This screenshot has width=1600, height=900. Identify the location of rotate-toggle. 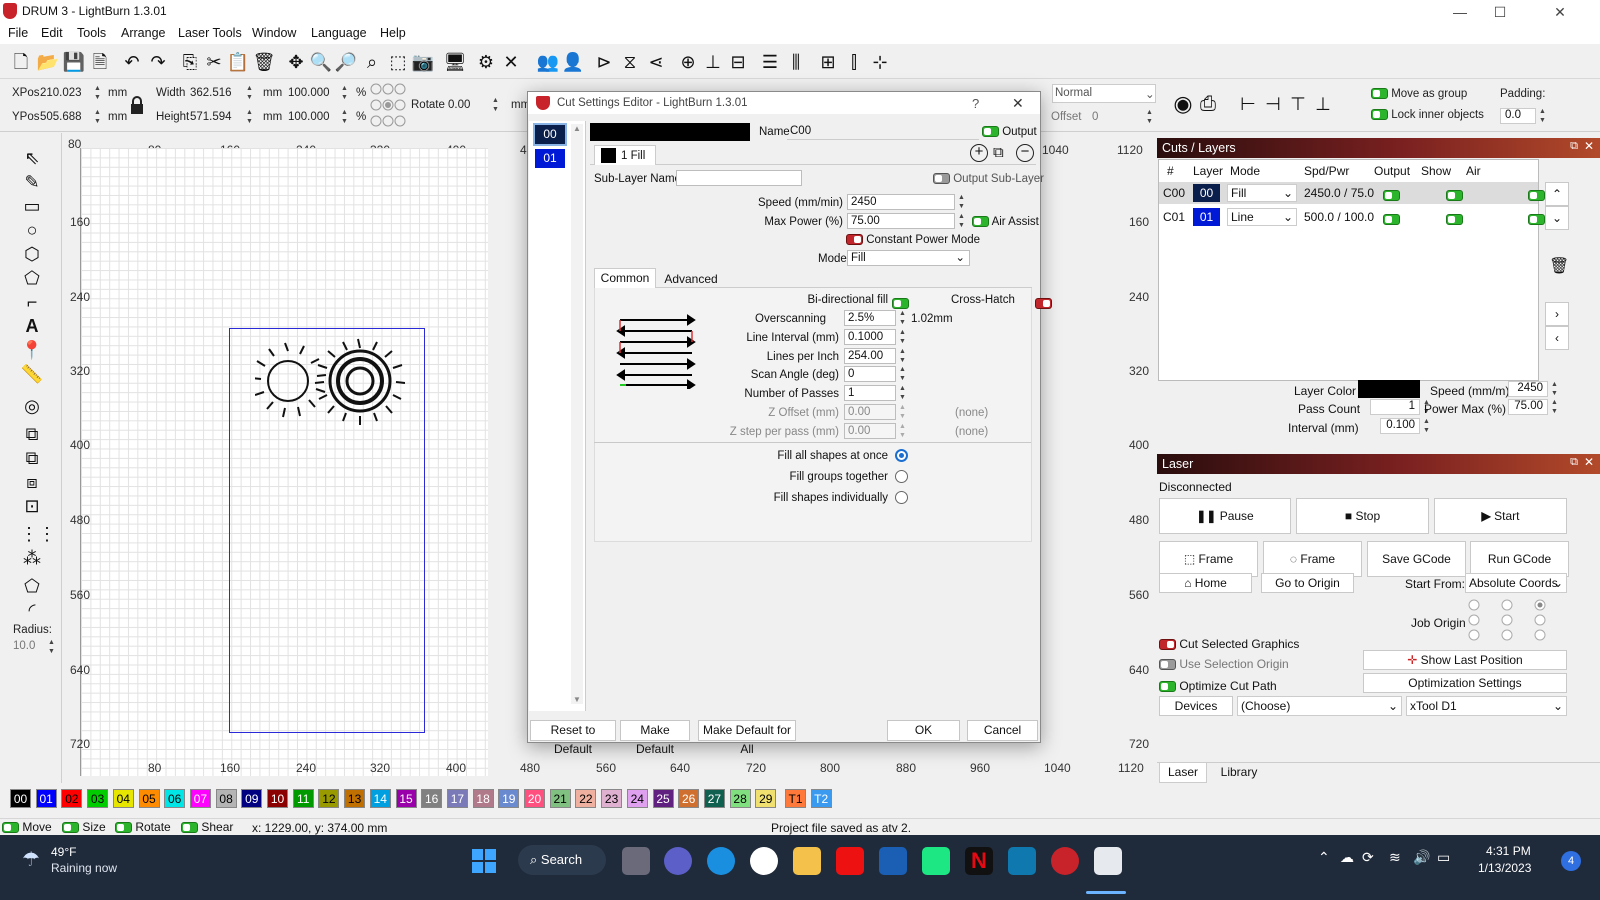
(123, 828).